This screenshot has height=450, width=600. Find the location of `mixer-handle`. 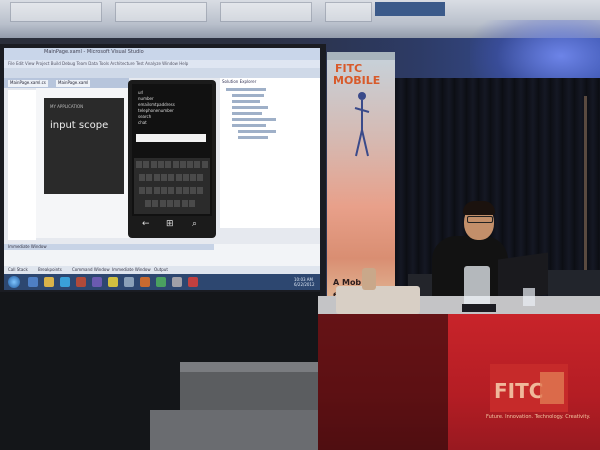

mixer-handle is located at coordinates (369, 279).